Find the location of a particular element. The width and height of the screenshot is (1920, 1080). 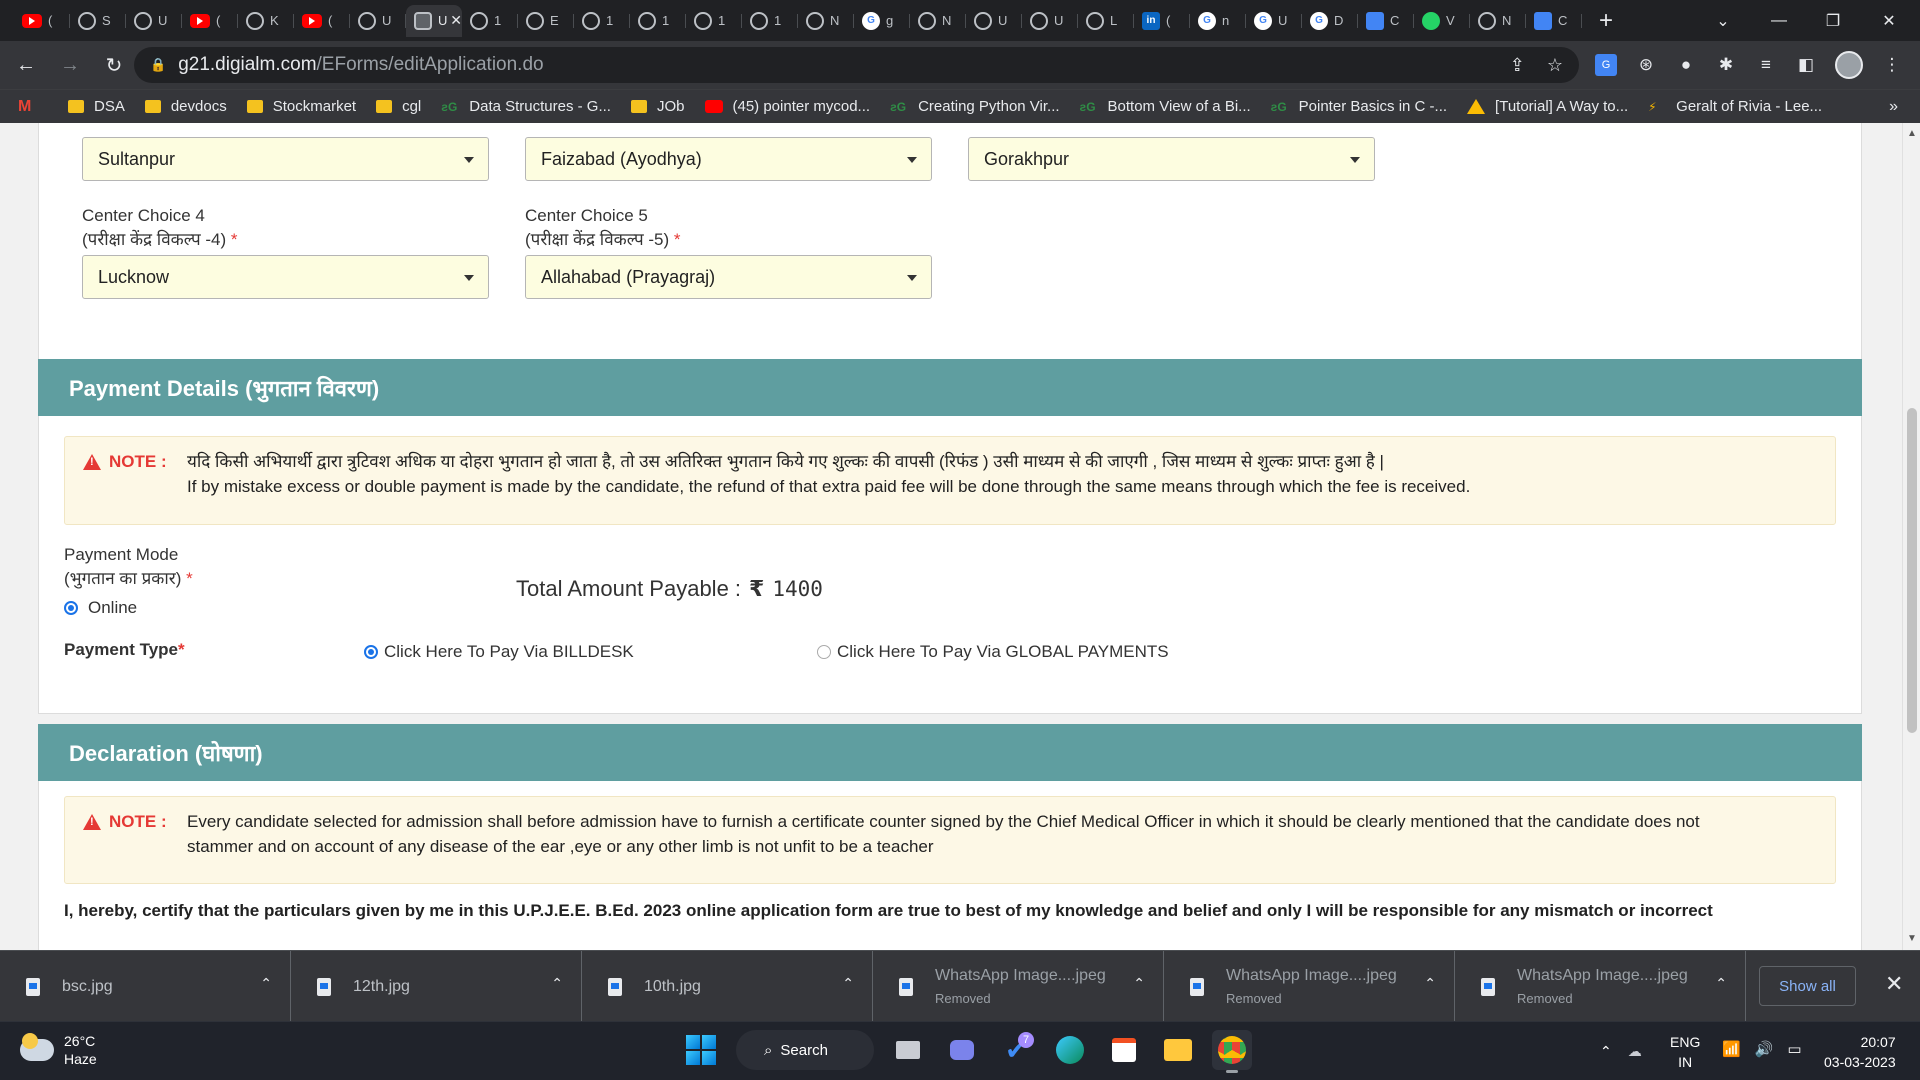

language-indicator: ENG IN is located at coordinates (1685, 1052).